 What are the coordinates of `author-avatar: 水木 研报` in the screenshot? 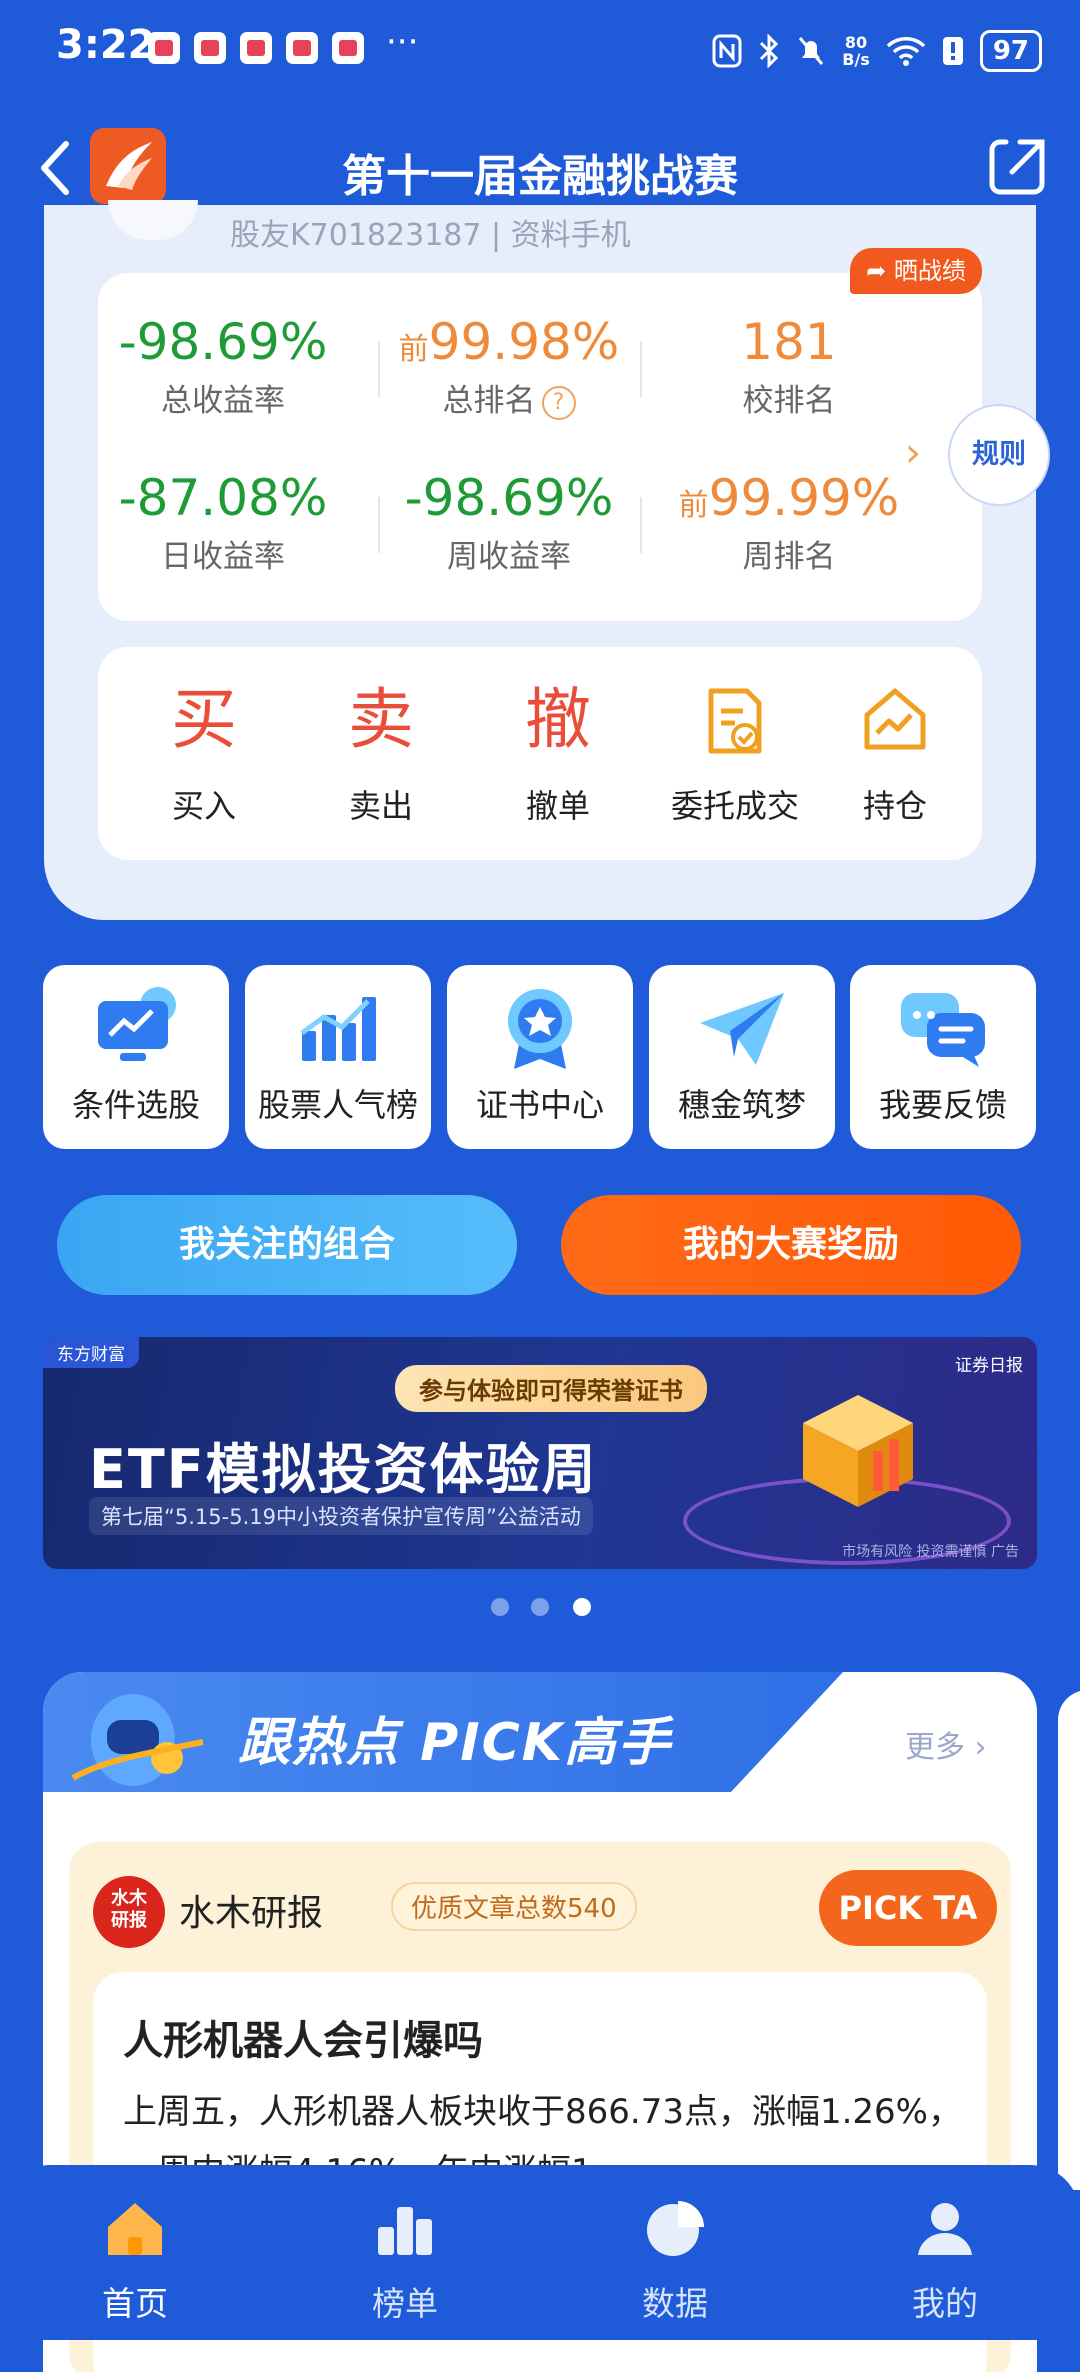 It's located at (129, 1912).